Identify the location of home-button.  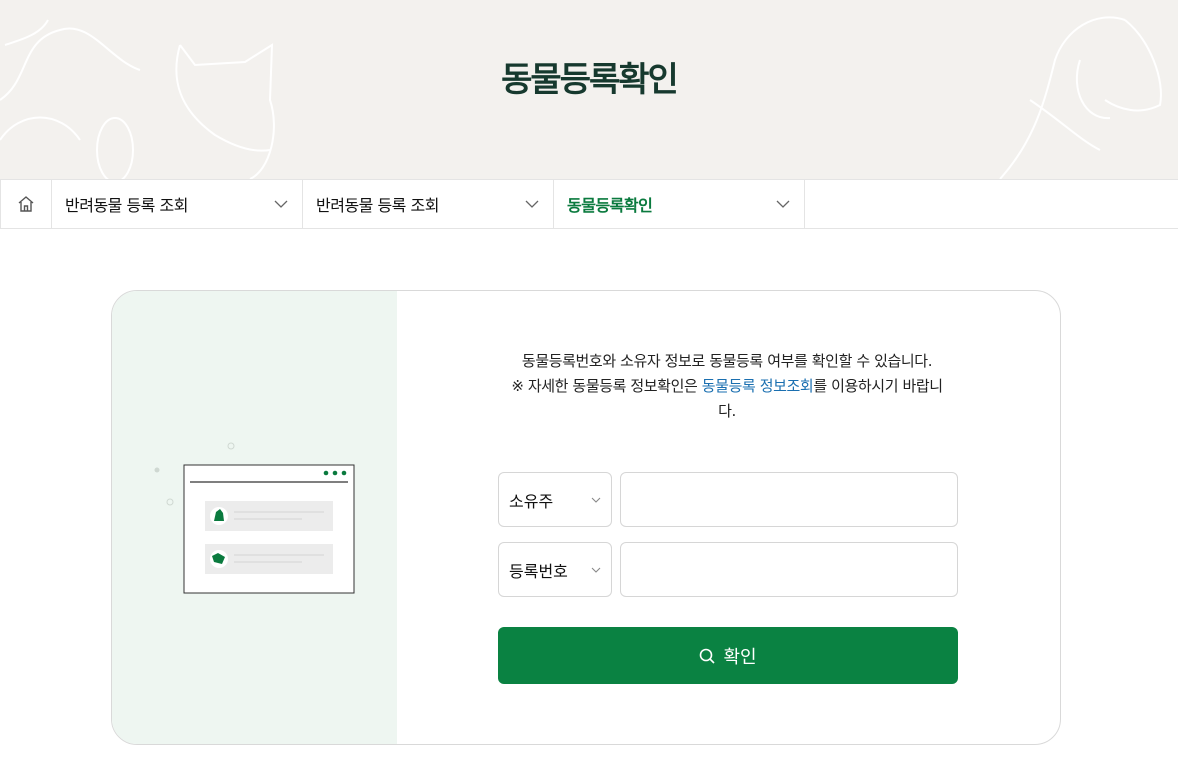
(26, 204).